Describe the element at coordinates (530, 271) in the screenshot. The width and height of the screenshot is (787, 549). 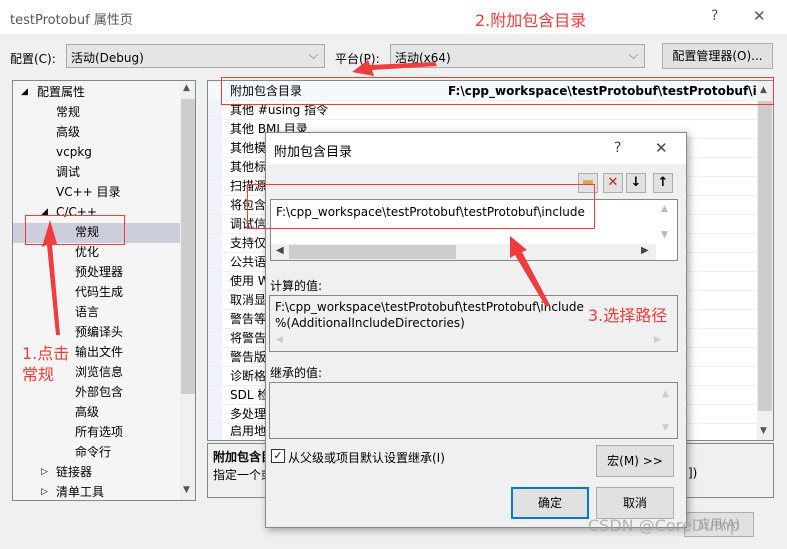
I see `arrow-step3` at that location.